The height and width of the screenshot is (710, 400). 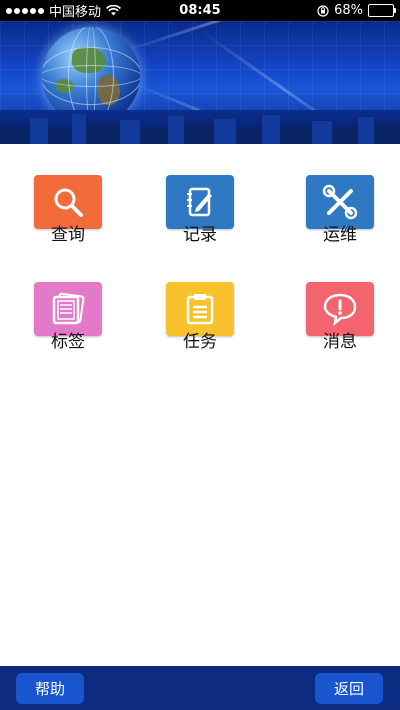 I want to click on menu-item-label: 查询, so click(x=68, y=235).